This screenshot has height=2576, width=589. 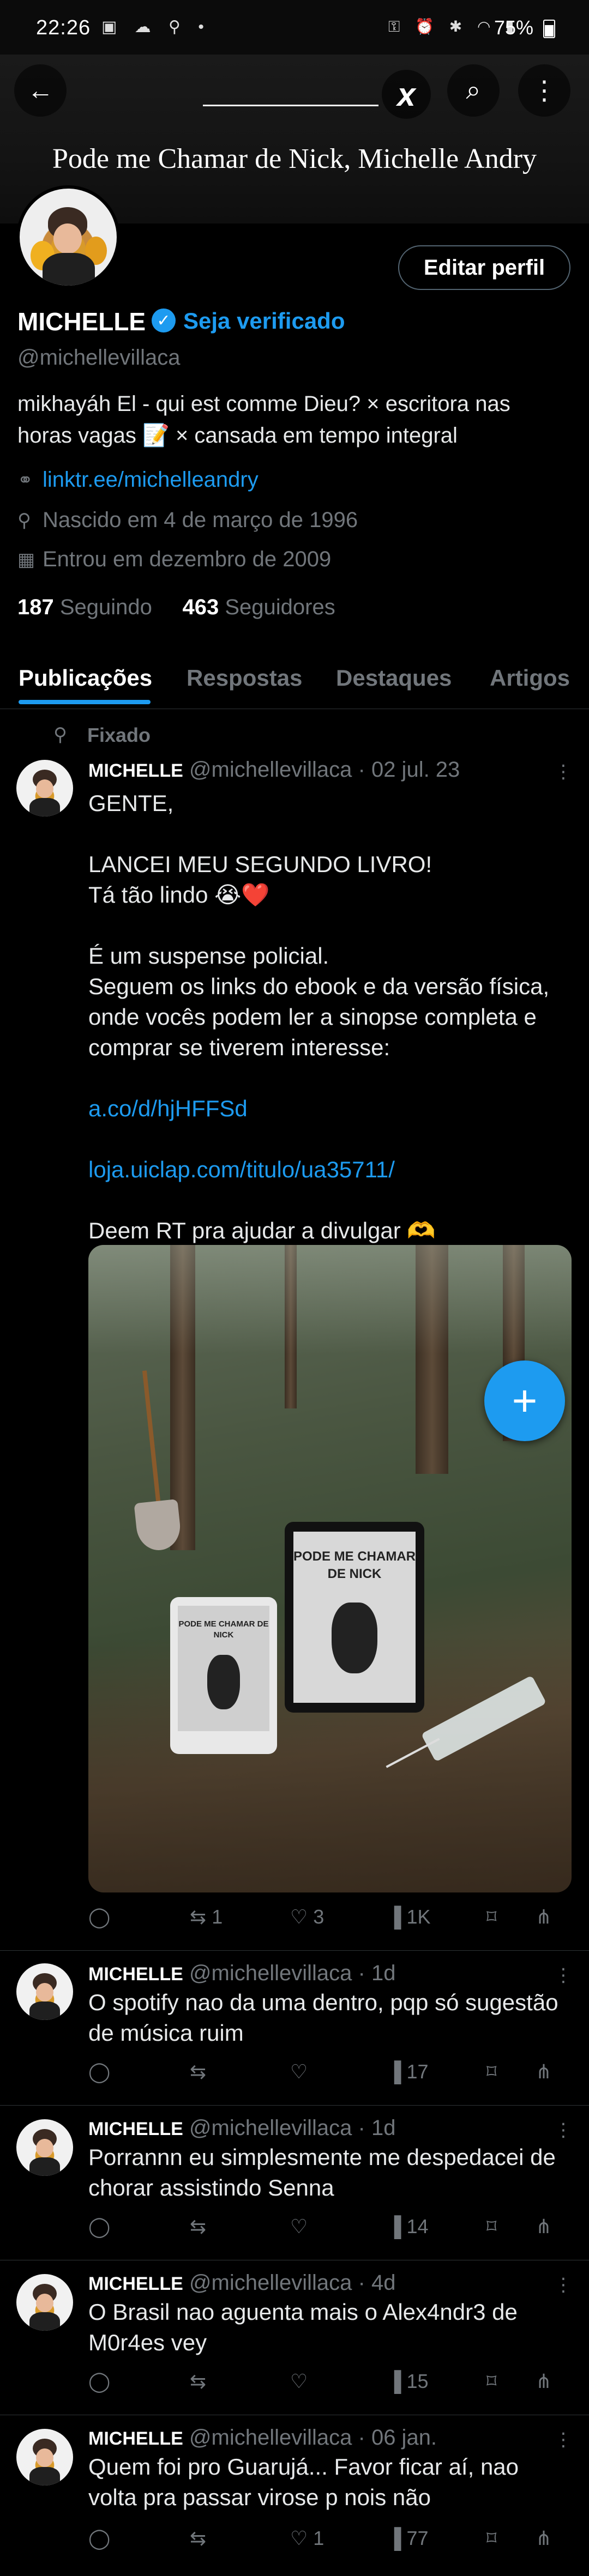 What do you see at coordinates (25, 480) in the screenshot?
I see `link-icon: ⚭` at bounding box center [25, 480].